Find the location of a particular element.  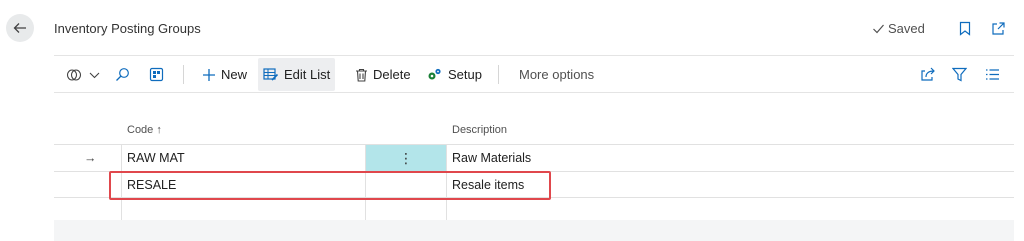

search-icon is located at coordinates (122, 74).